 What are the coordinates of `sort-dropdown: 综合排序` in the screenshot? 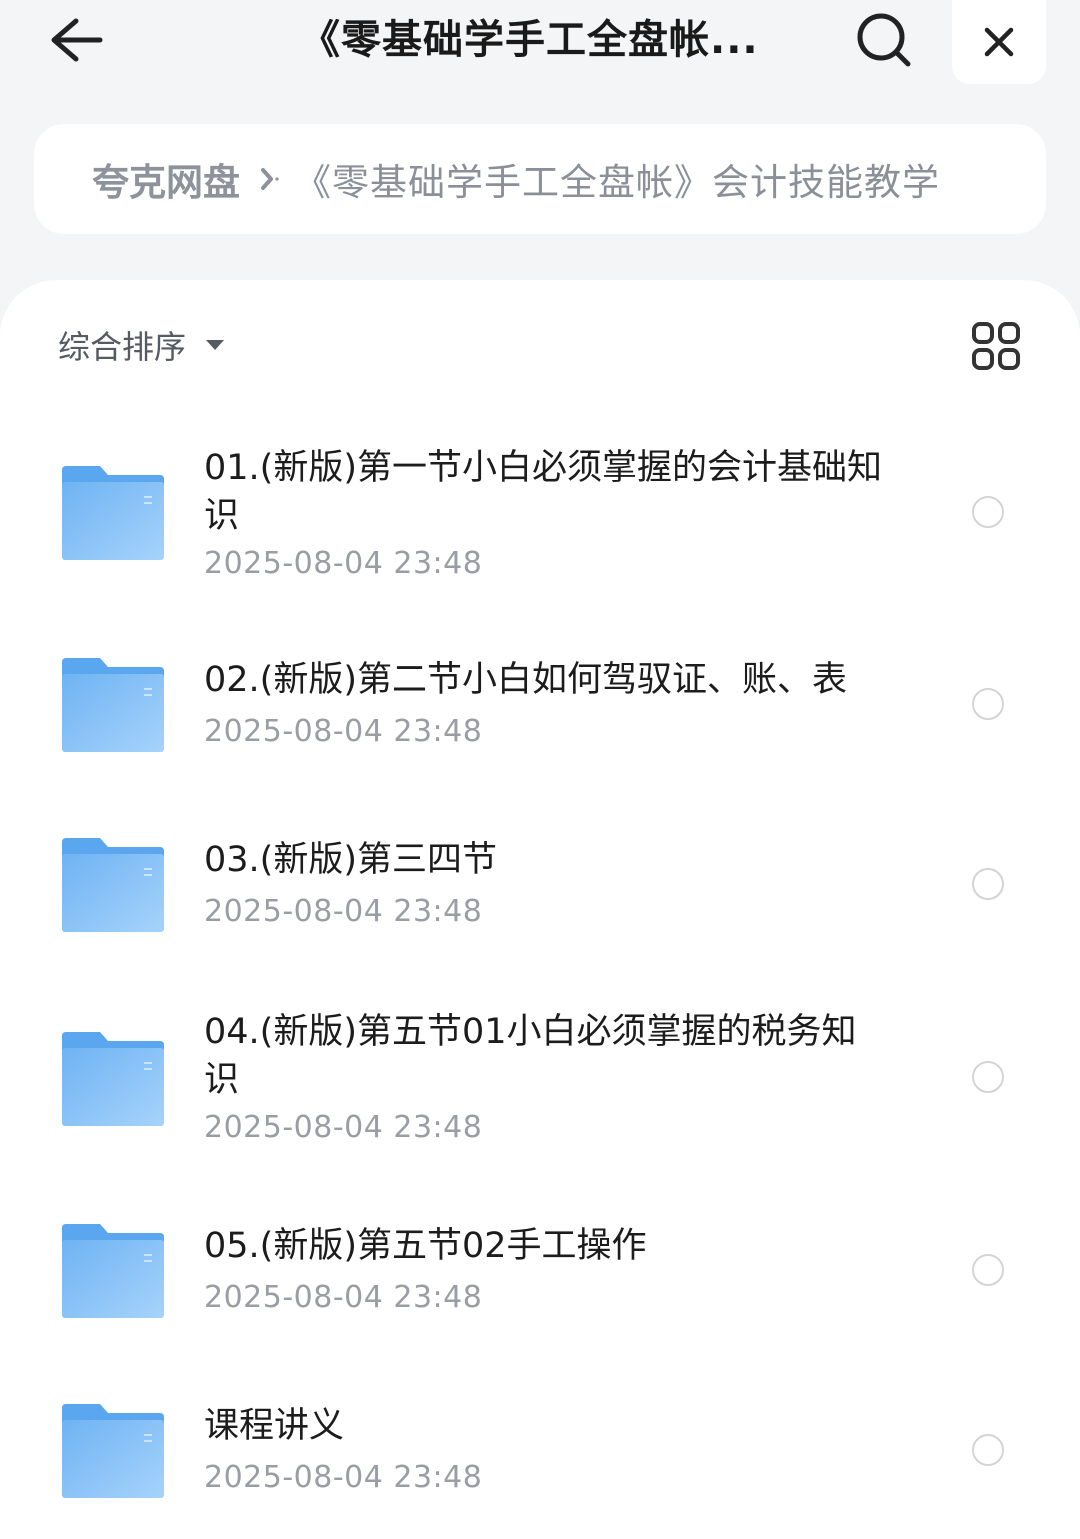 It's located at (141, 345).